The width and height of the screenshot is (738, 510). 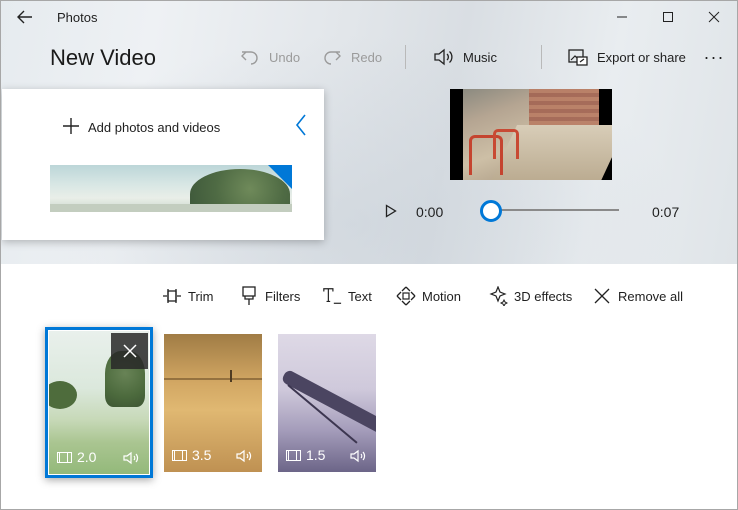 What do you see at coordinates (154, 127) in the screenshot?
I see `add-photos-videos-label: Add photos and videos` at bounding box center [154, 127].